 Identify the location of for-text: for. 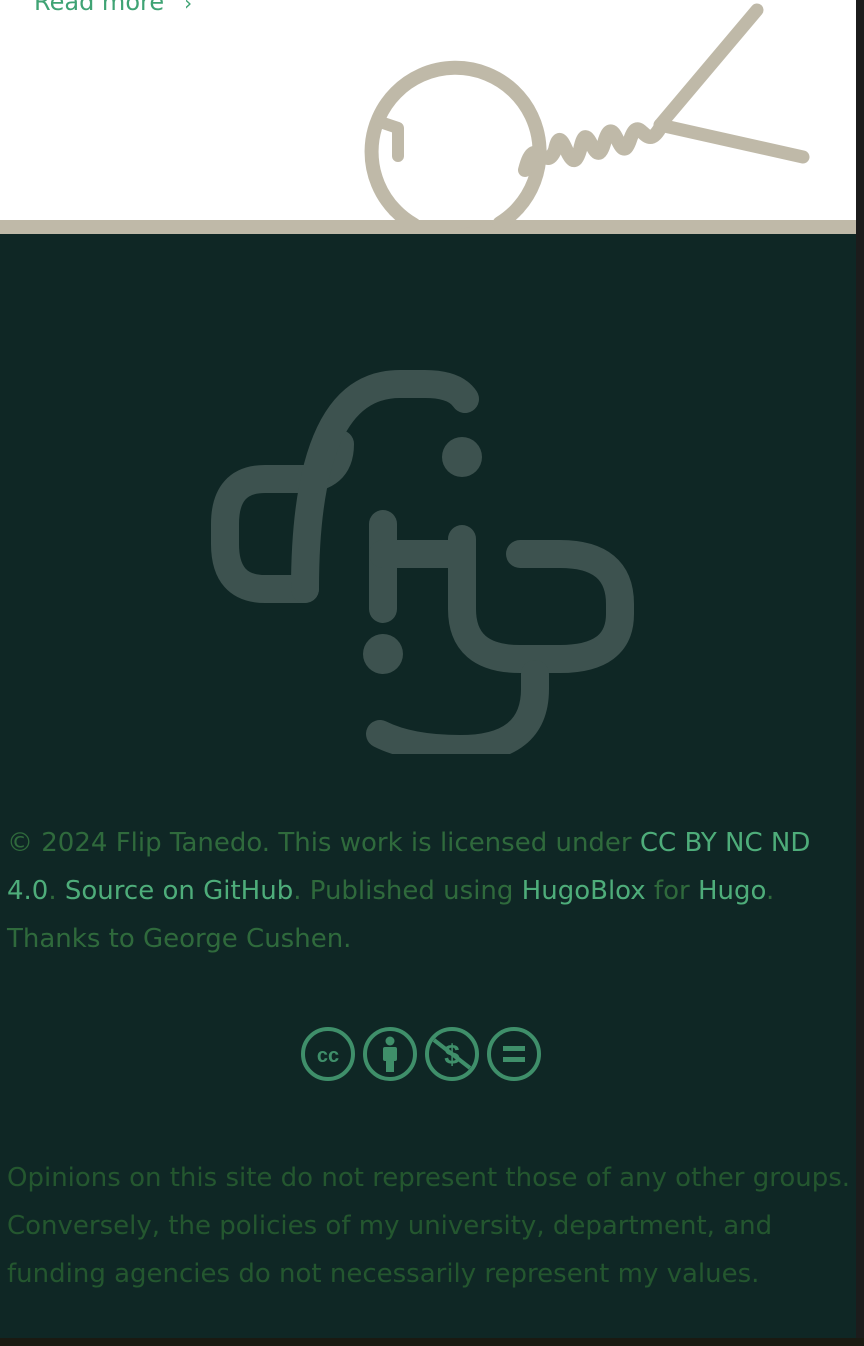
(671, 891).